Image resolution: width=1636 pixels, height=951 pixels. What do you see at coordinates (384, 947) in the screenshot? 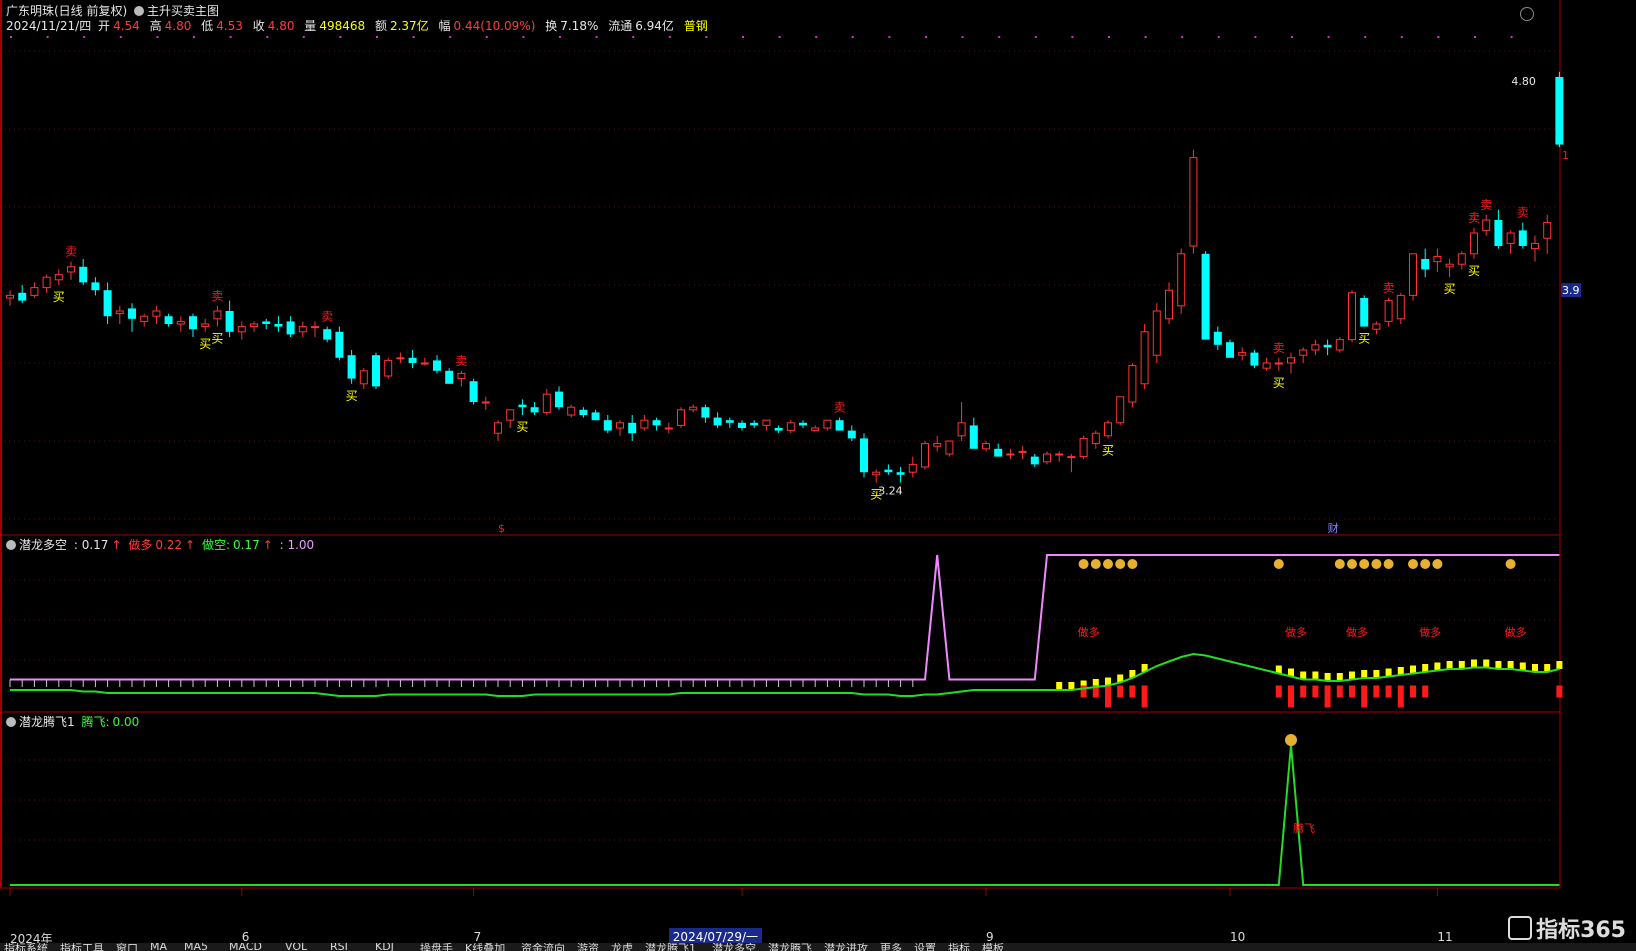
I see `tab-item: KDJ` at bounding box center [384, 947].